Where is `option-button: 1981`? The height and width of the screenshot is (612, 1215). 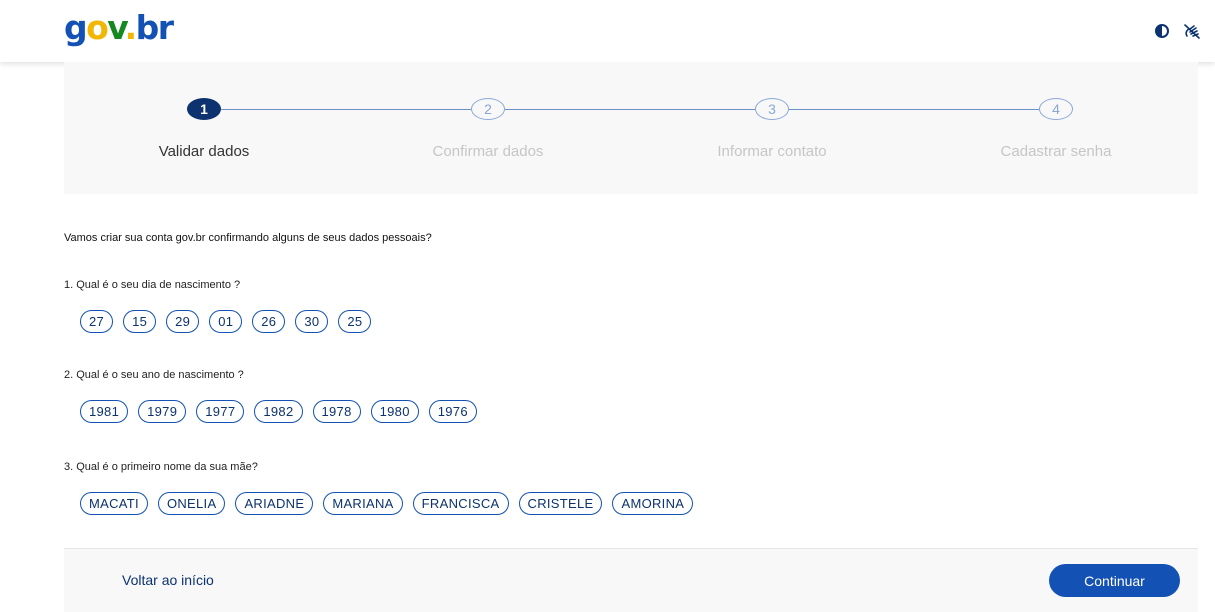
option-button: 1981 is located at coordinates (104, 411).